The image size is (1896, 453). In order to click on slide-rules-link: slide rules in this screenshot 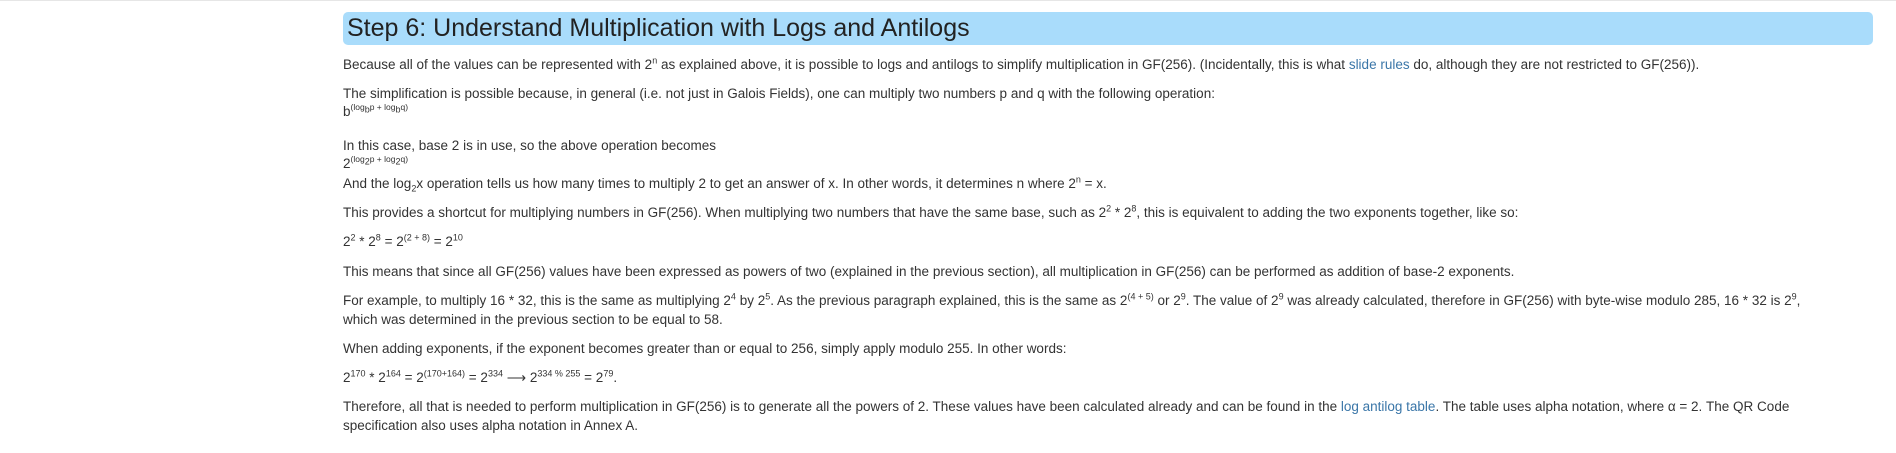, I will do `click(1379, 64)`.